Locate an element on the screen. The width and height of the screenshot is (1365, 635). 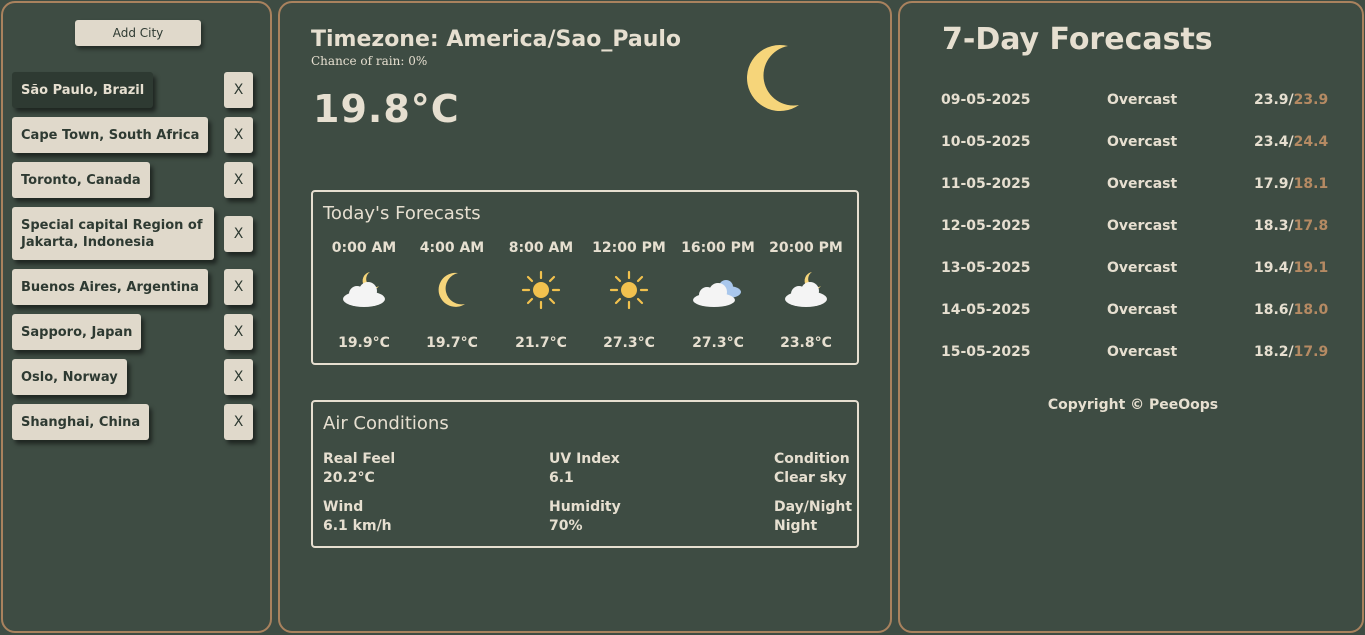
forecast-high: 17.9/ is located at coordinates (1274, 184).